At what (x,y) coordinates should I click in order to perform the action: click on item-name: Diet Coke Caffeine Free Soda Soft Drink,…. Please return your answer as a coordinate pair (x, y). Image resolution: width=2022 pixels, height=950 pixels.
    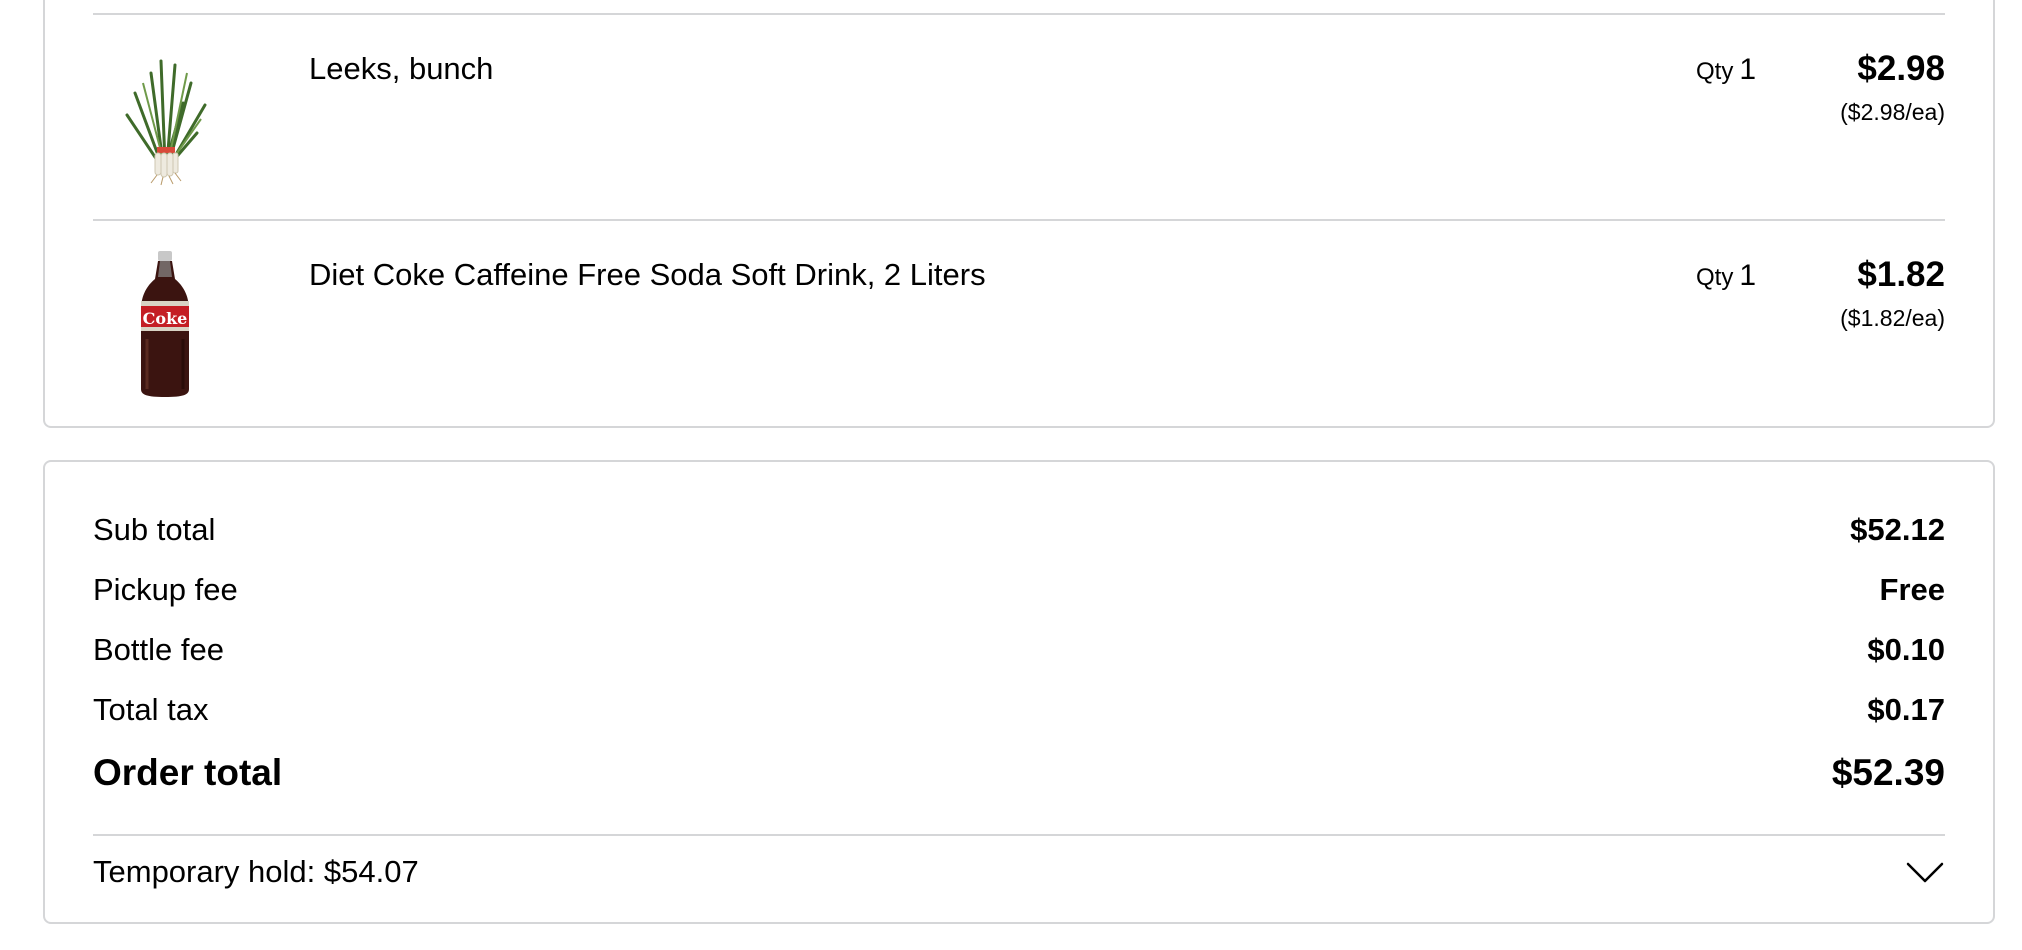
    Looking at the image, I should click on (647, 275).